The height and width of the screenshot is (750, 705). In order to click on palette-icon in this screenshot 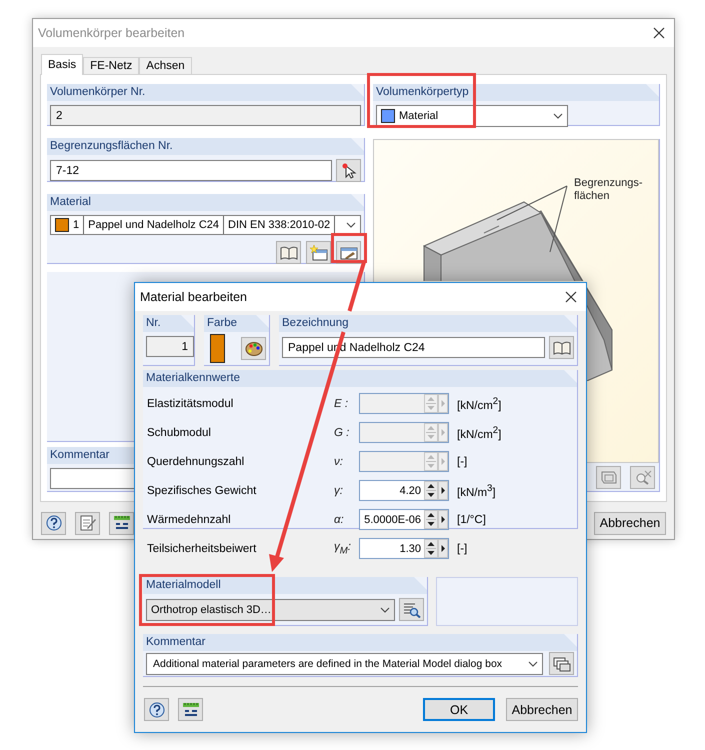, I will do `click(253, 348)`.